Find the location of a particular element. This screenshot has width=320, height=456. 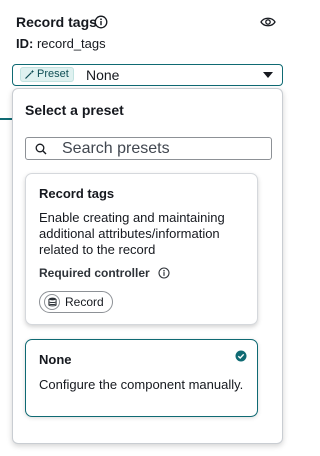

preset-badge: Preset is located at coordinates (47, 74).